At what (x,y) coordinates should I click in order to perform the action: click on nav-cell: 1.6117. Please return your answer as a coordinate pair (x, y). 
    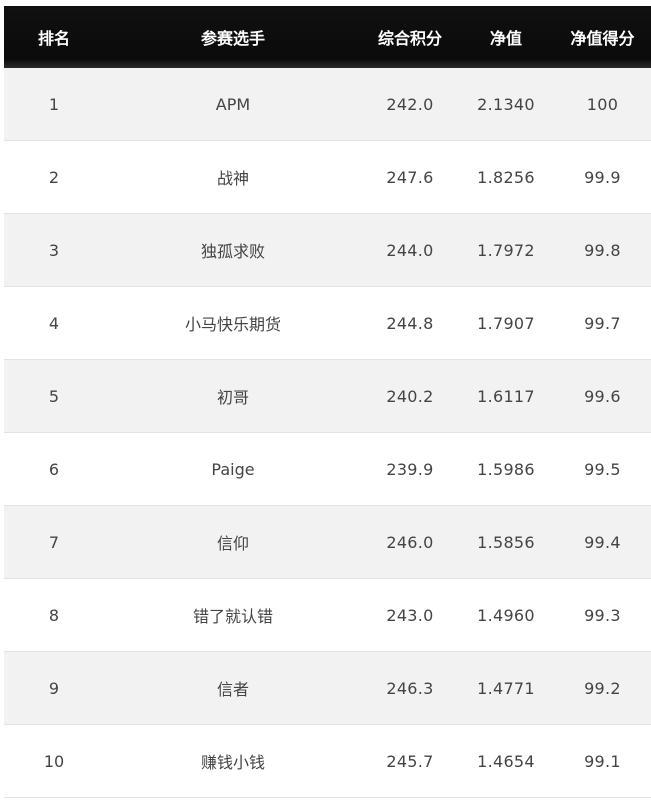
    Looking at the image, I should click on (506, 396).